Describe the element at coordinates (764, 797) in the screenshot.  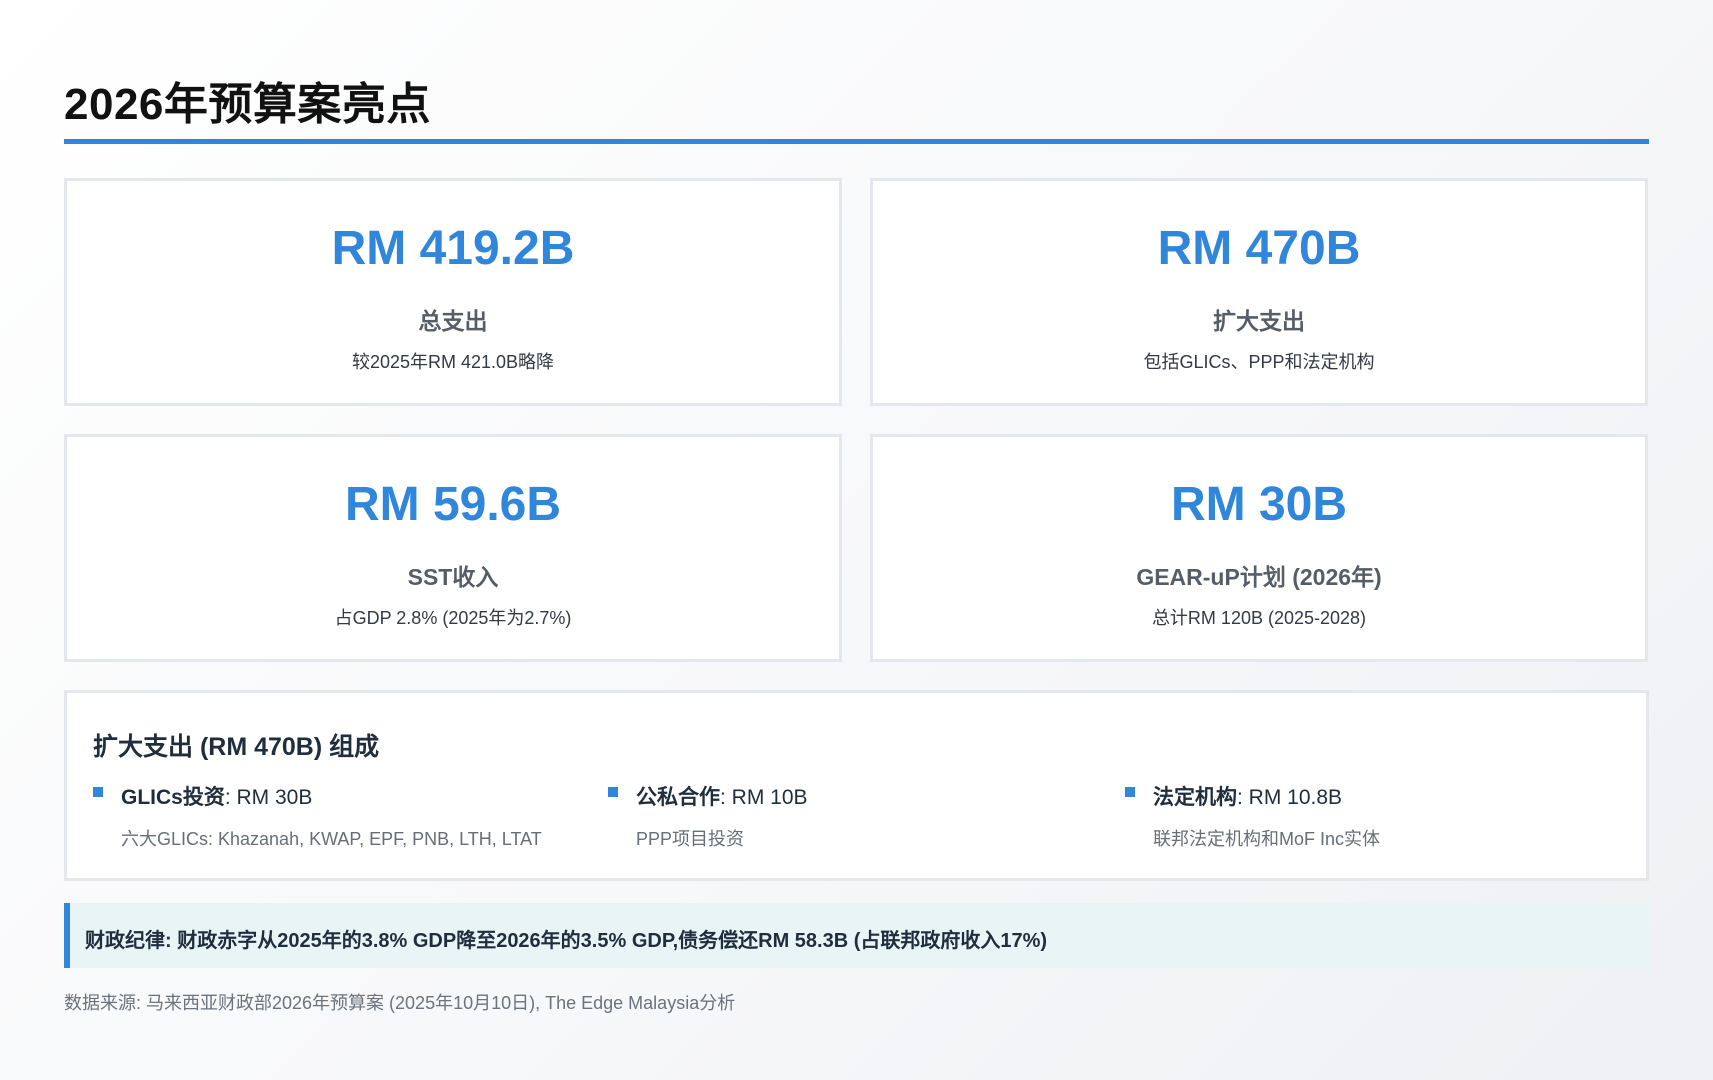
I see `breakdown-item-amount: : RM 10B` at that location.